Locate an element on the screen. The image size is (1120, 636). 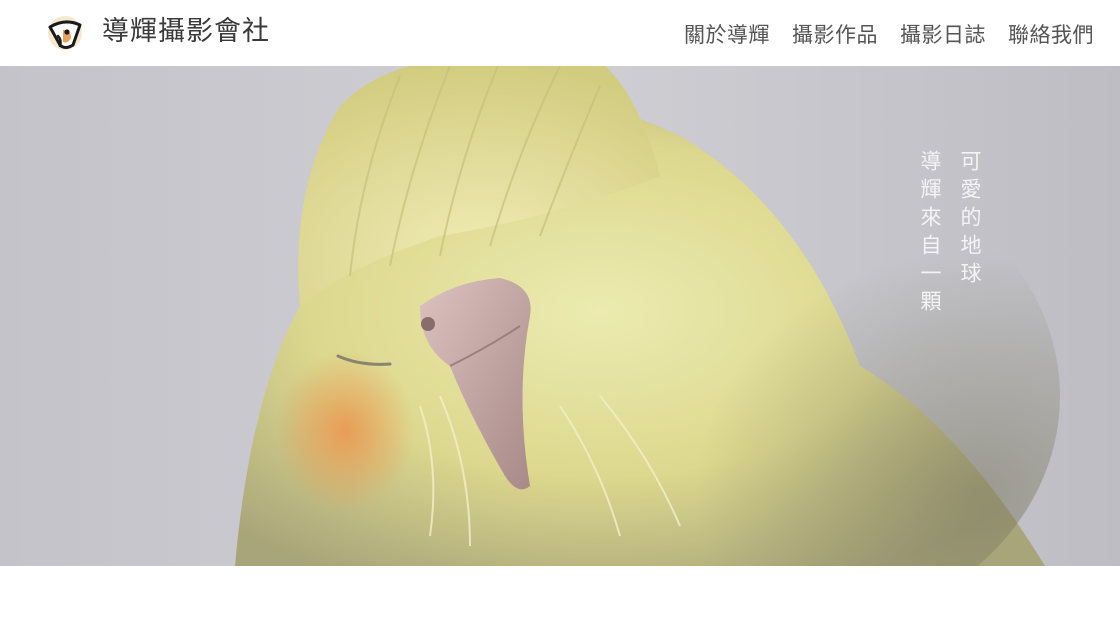
nav-item-about: 關於導輝 is located at coordinates (727, 35).